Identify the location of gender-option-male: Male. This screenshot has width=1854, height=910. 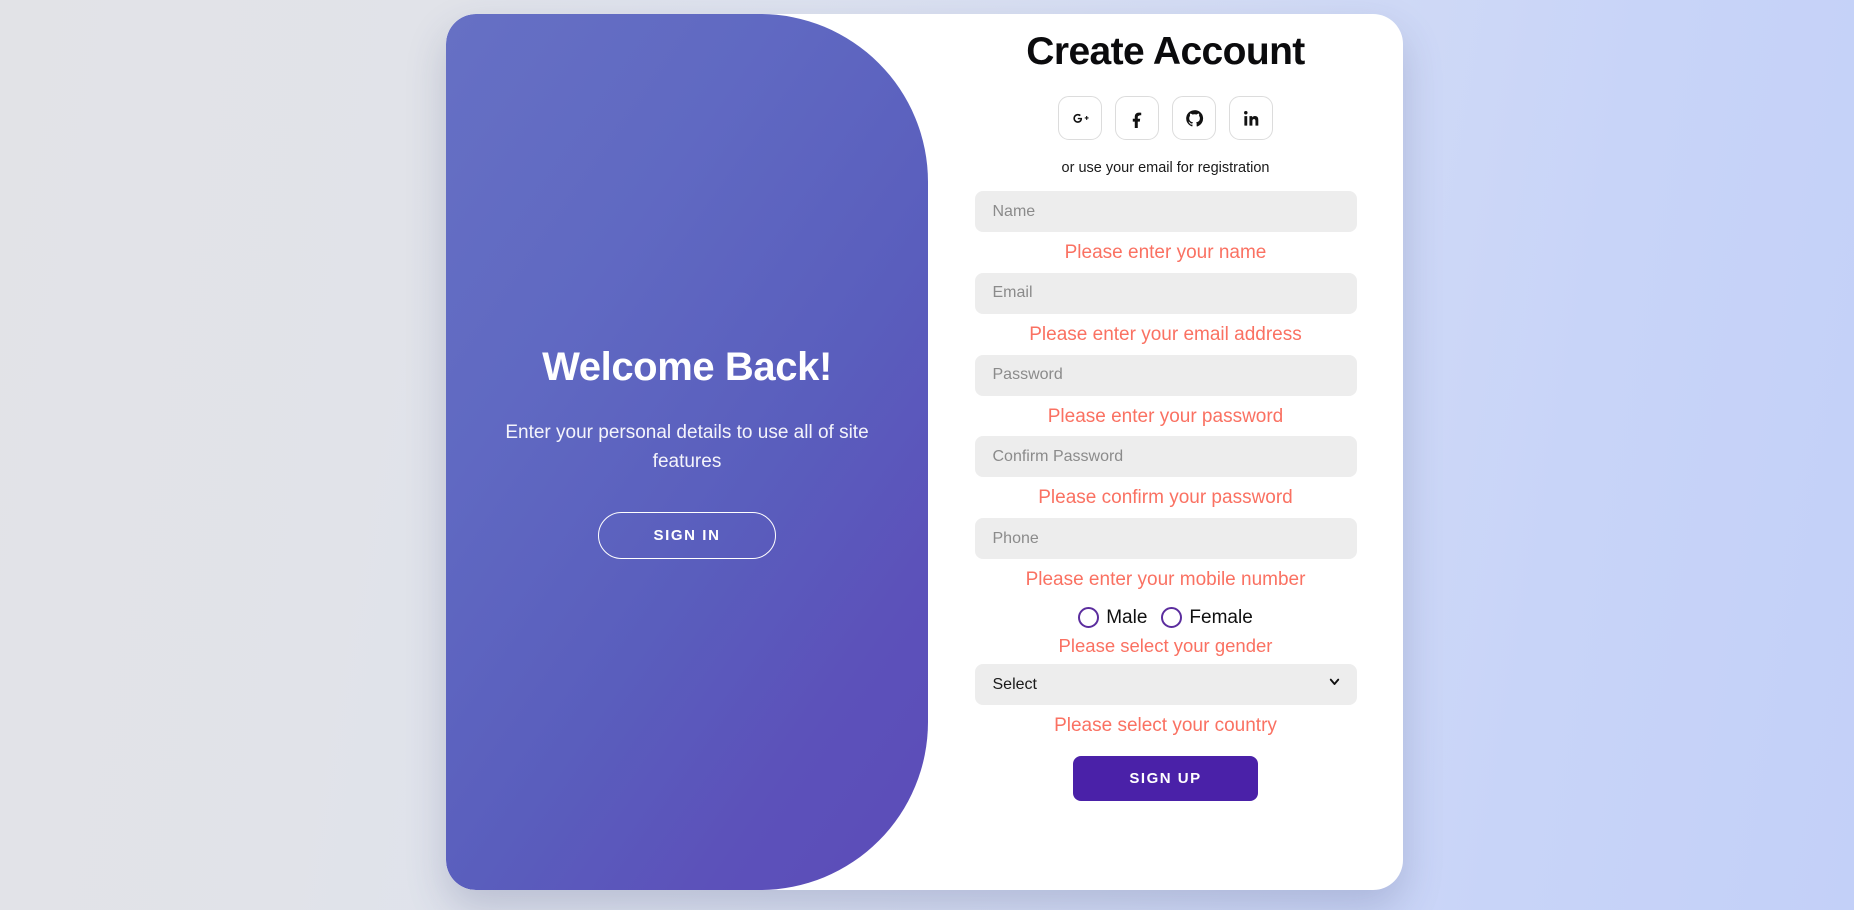
(1112, 618).